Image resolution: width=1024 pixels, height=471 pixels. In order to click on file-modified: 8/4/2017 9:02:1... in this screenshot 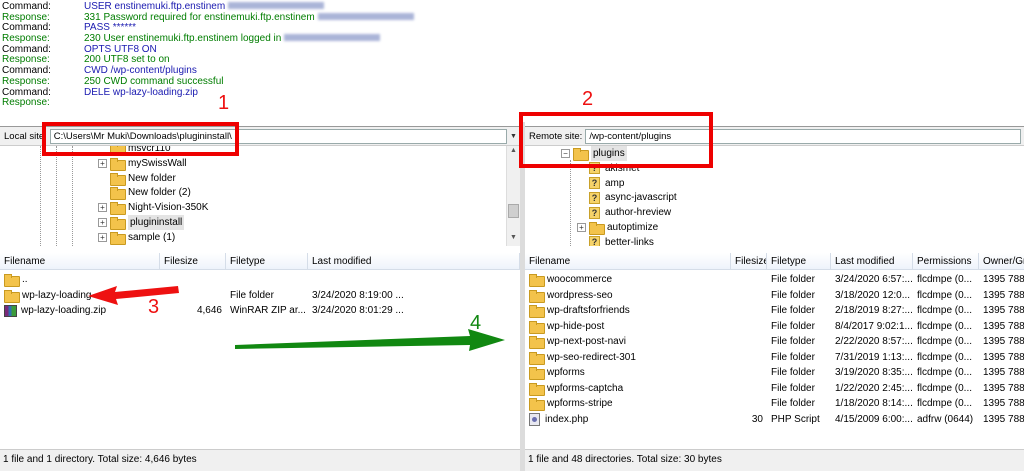, I will do `click(874, 326)`.